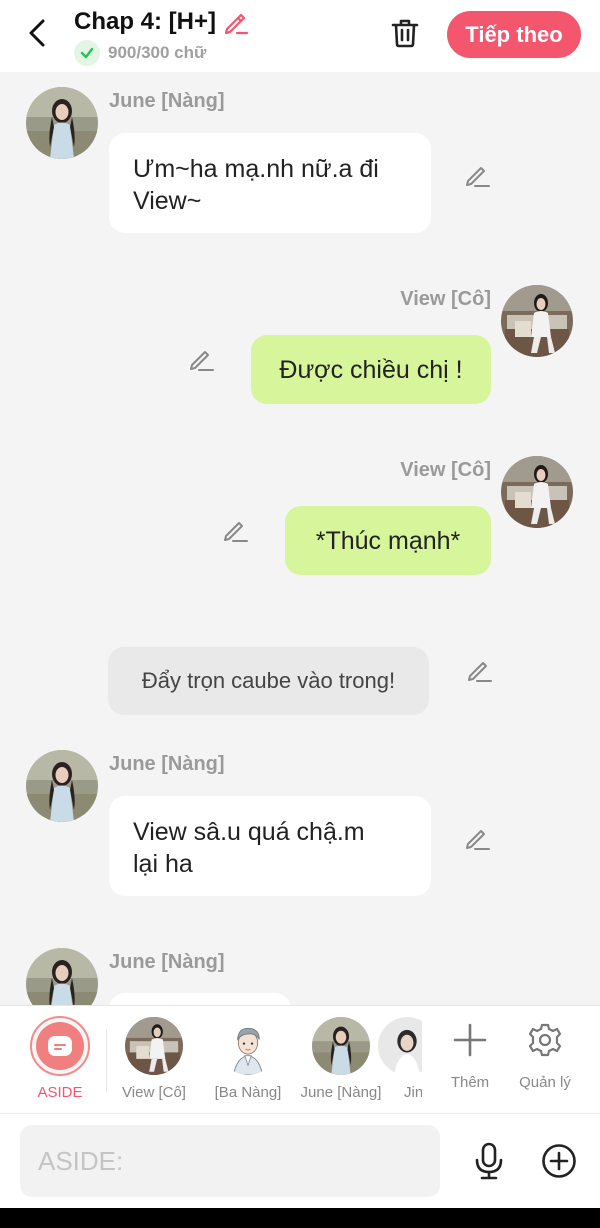 The image size is (600, 1228). Describe the element at coordinates (300, 1218) in the screenshot. I see `system-nav-bar` at that location.